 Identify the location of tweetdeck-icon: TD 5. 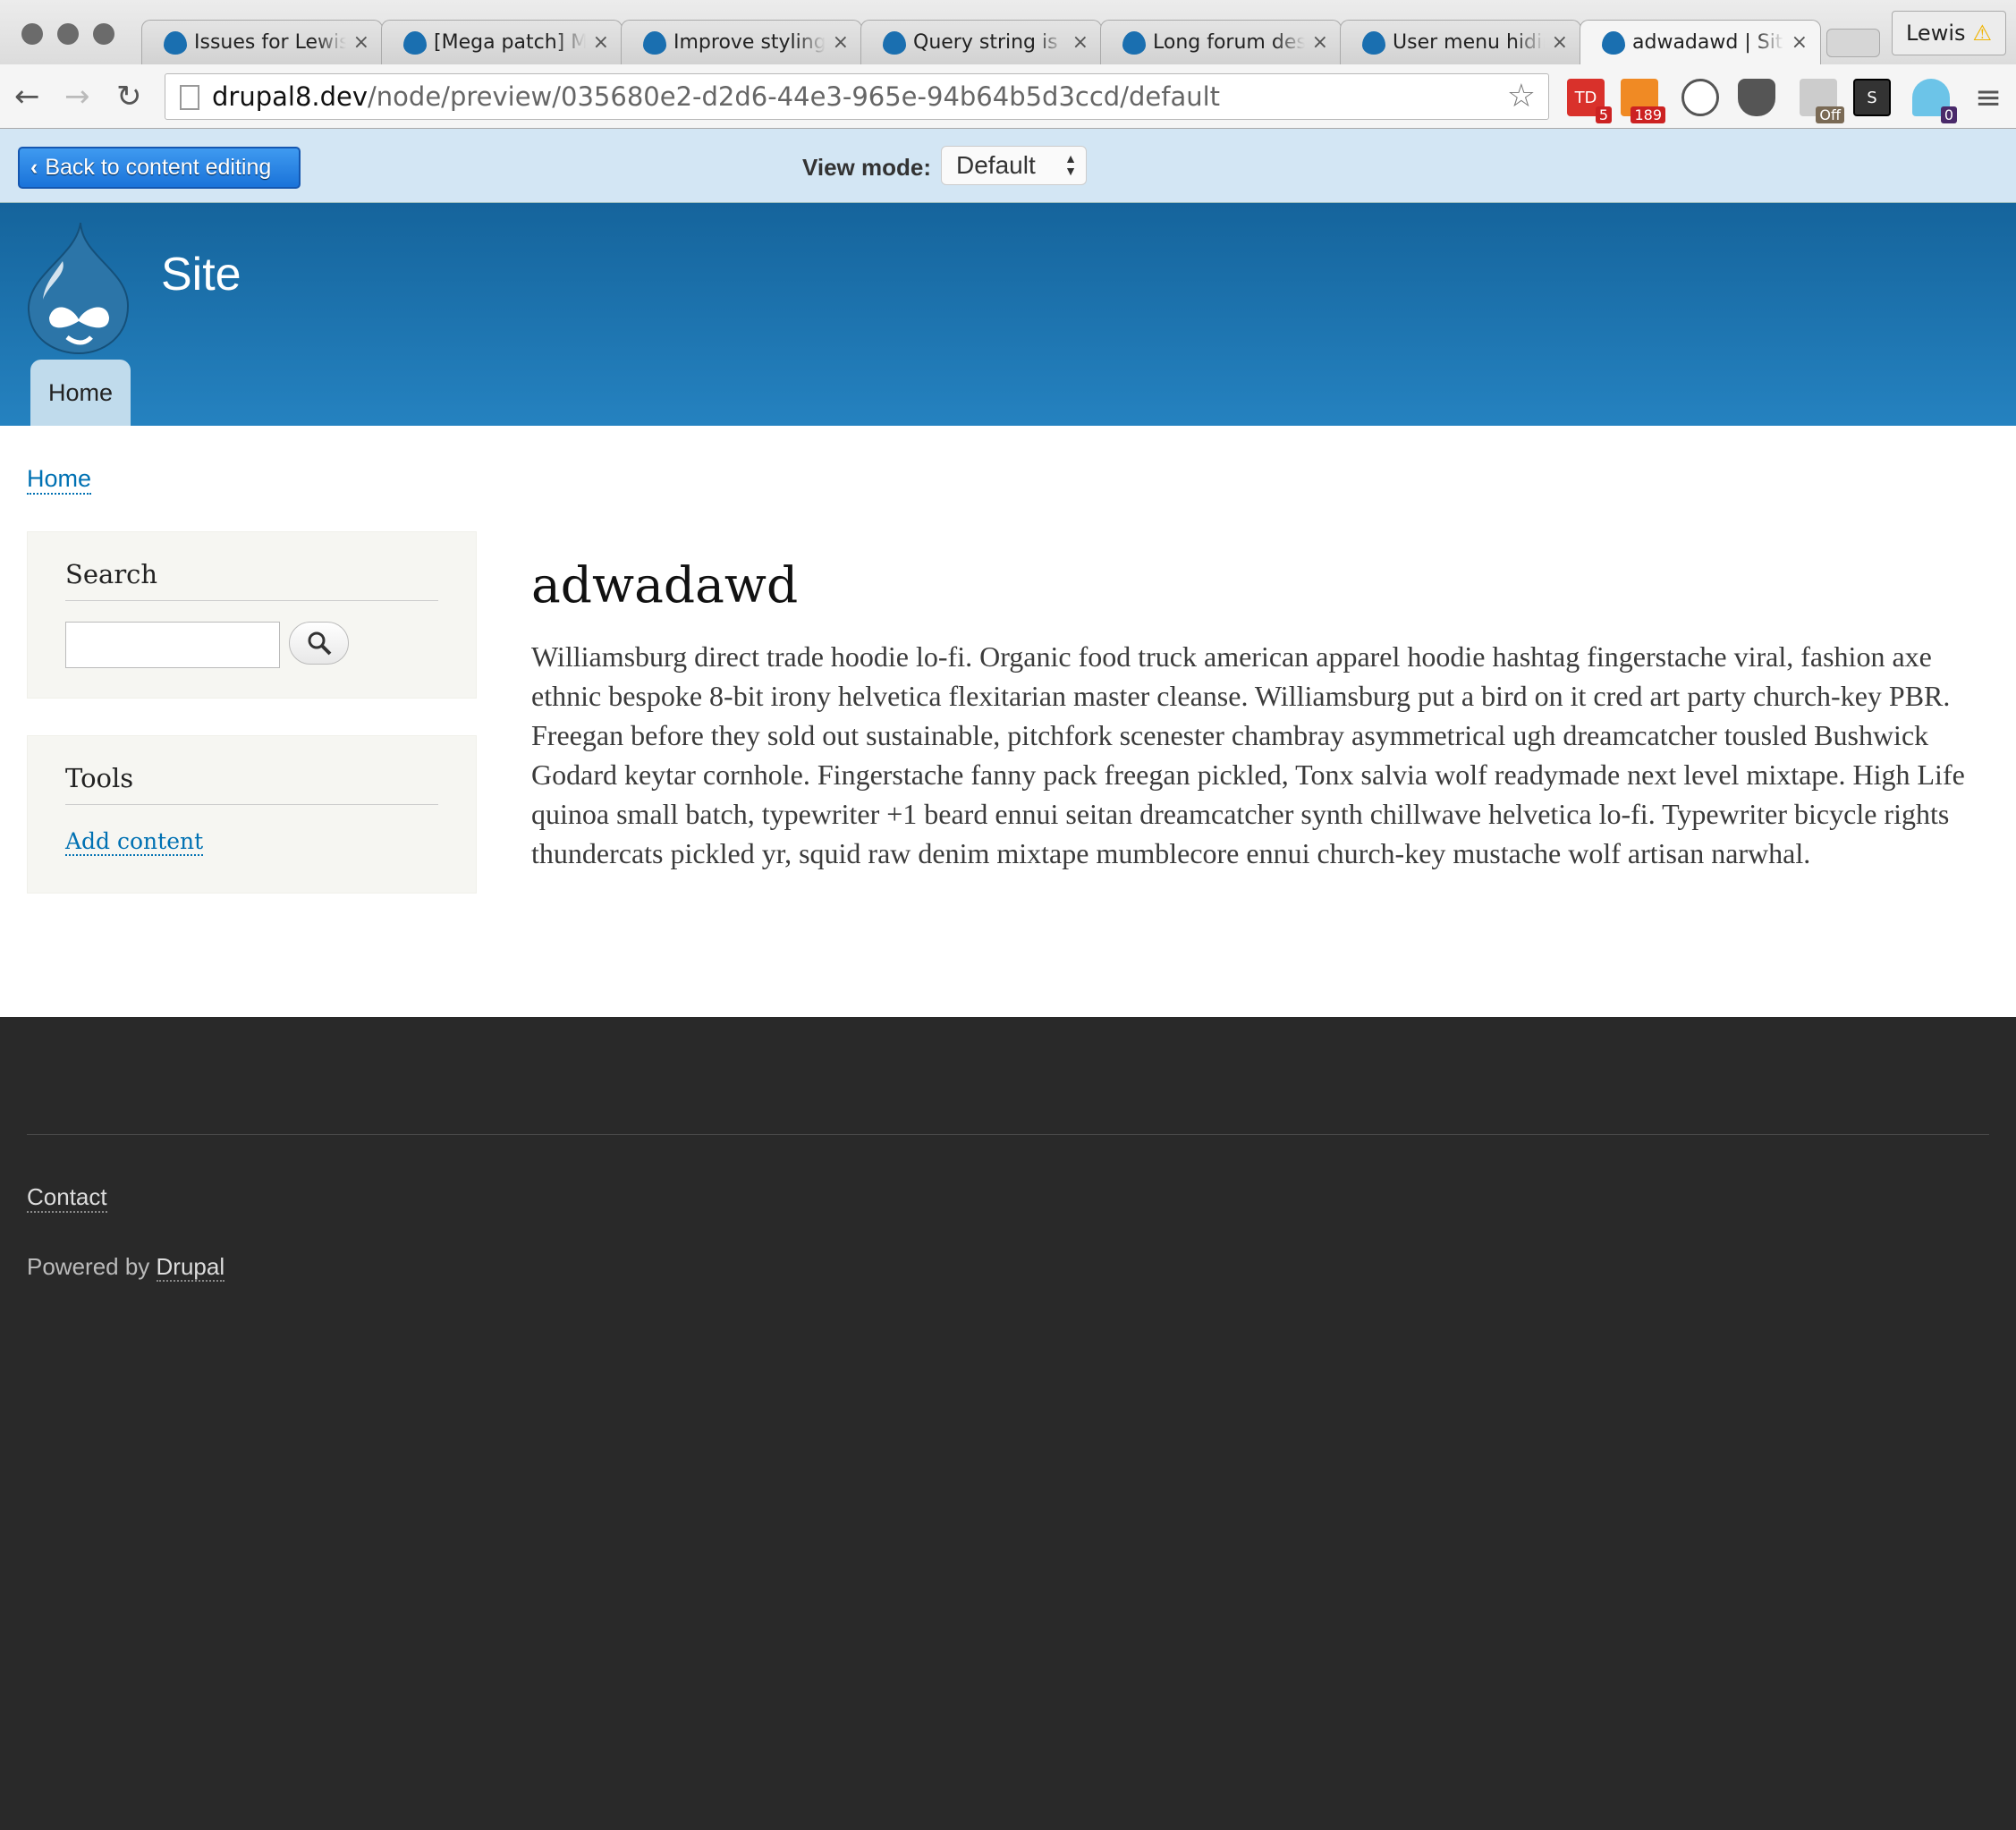
(1590, 101).